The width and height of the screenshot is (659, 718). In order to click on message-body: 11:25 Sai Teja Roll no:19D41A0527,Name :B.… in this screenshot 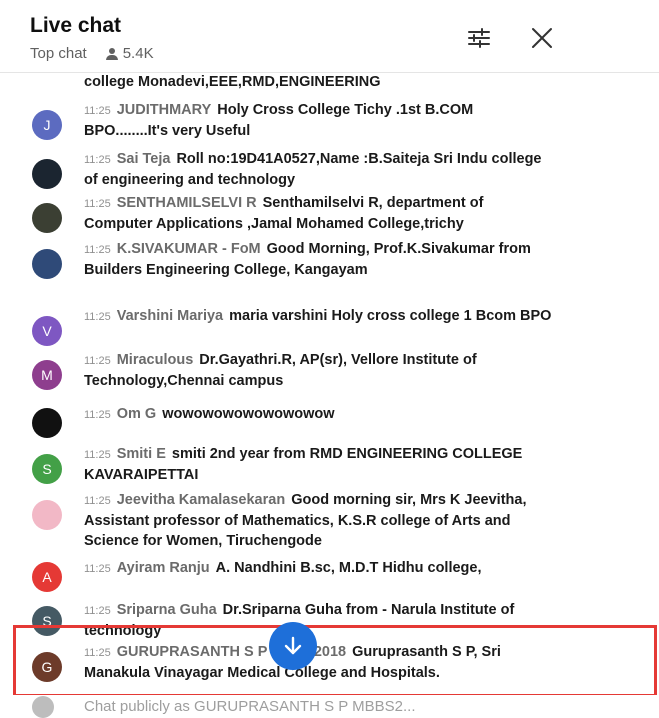, I will do `click(319, 169)`.